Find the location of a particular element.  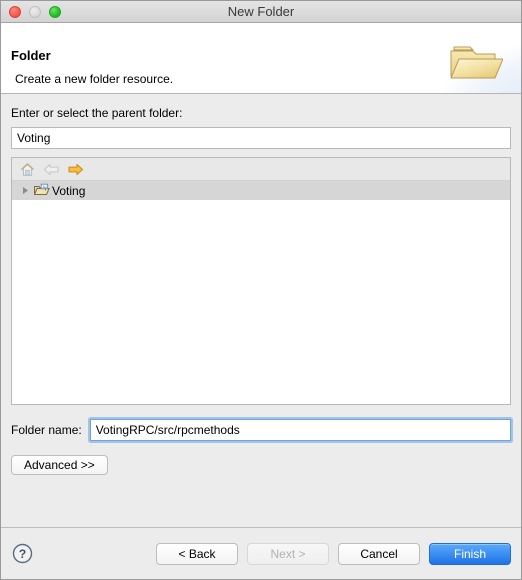

project-folder-icon is located at coordinates (41, 191).